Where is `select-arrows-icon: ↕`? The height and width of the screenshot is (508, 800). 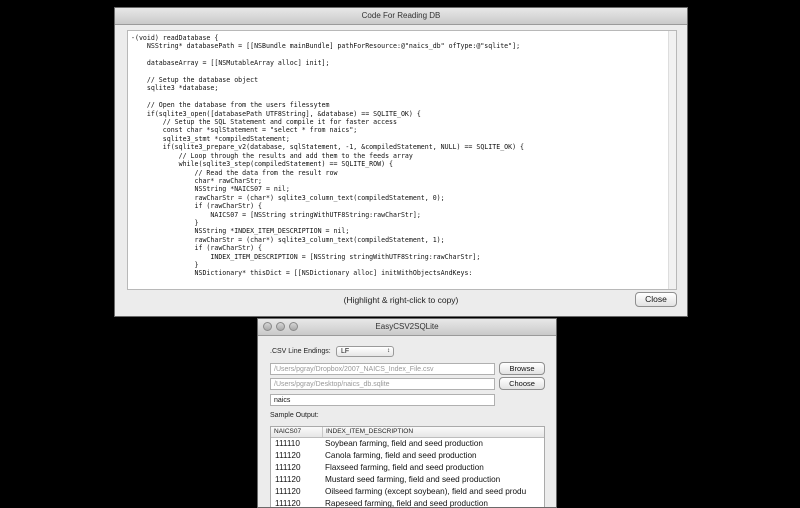 select-arrows-icon: ↕ is located at coordinates (388, 351).